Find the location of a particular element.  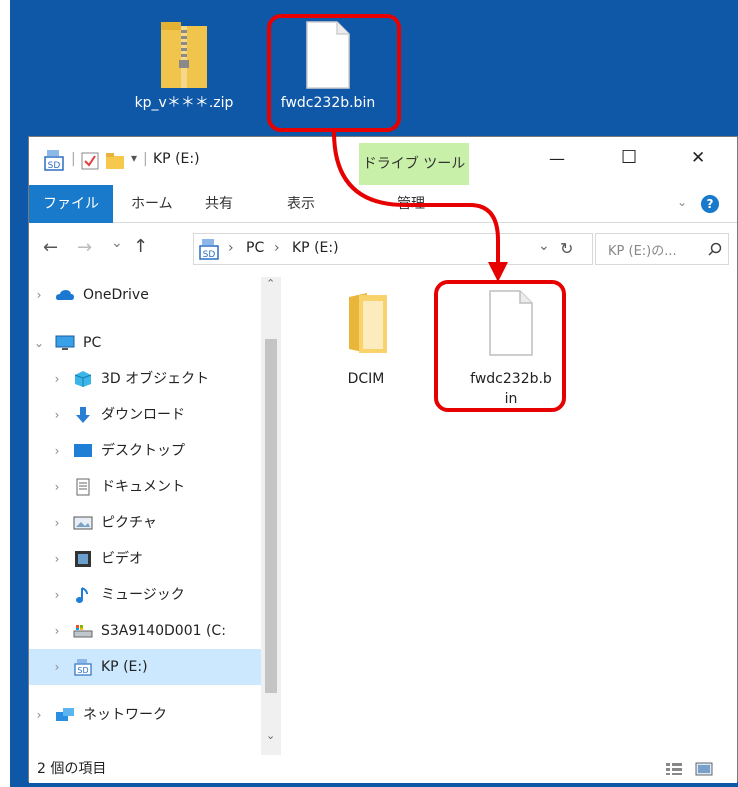

up-button: ↑ is located at coordinates (140, 246).